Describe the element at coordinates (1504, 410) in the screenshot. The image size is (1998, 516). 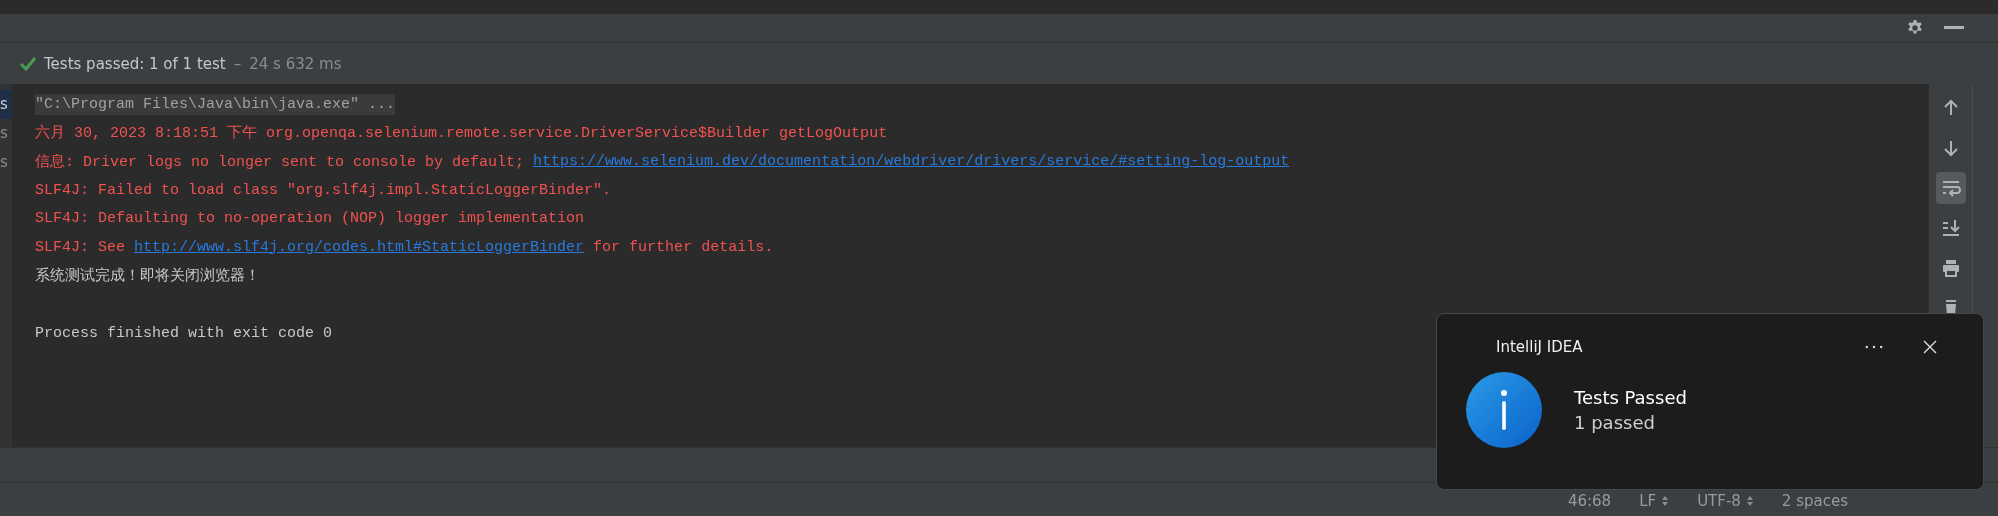
I see `info-icon` at that location.